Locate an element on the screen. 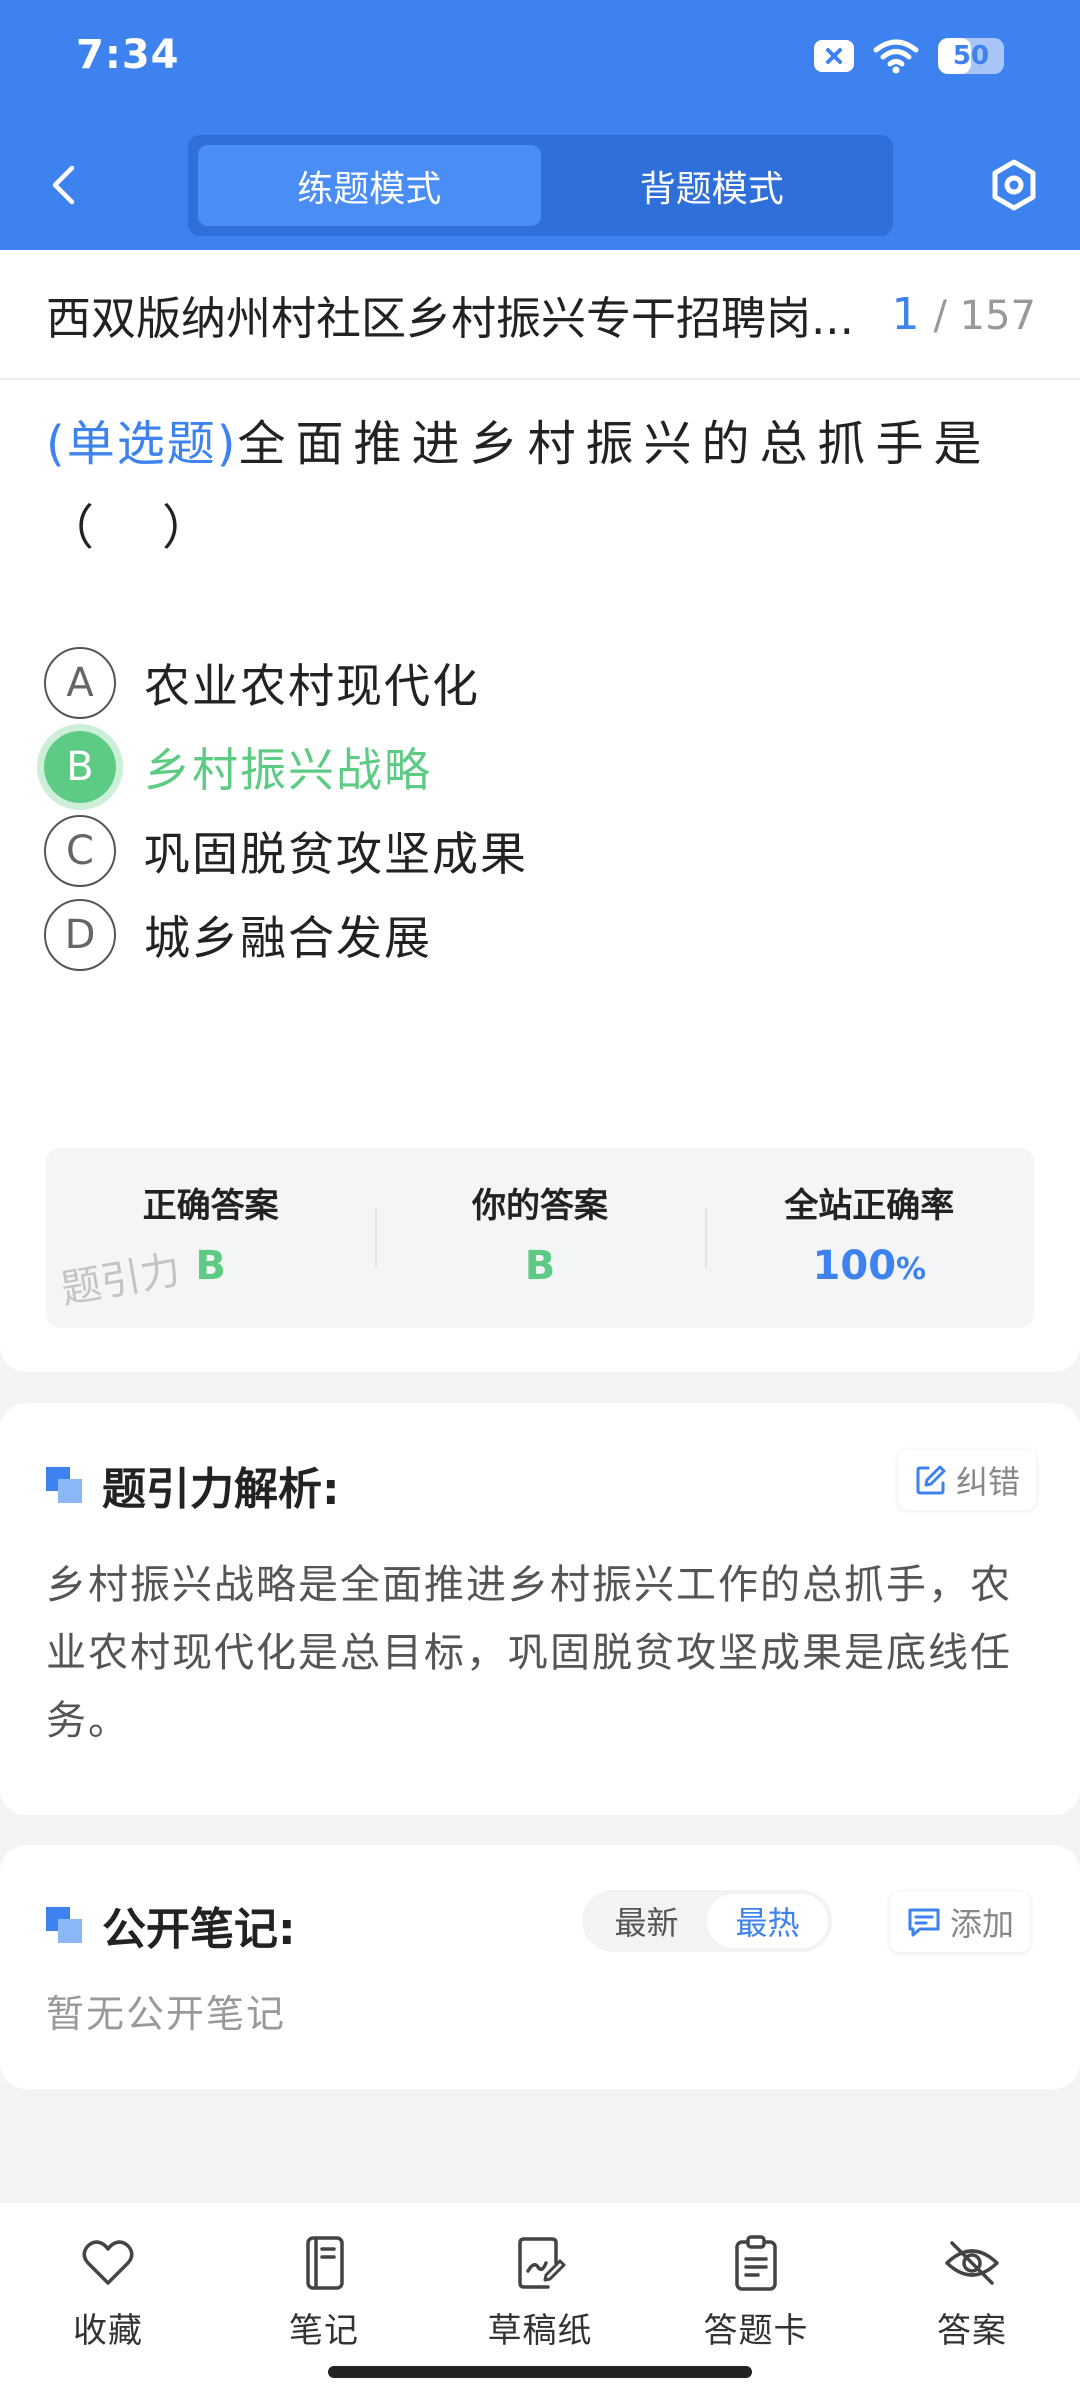  correct-answer-label: 正确答案 is located at coordinates (210, 1206).